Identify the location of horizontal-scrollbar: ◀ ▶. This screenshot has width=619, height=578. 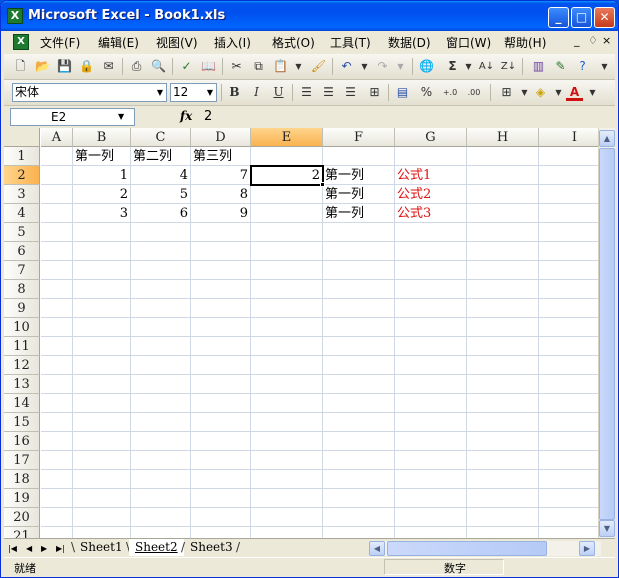
(485, 548).